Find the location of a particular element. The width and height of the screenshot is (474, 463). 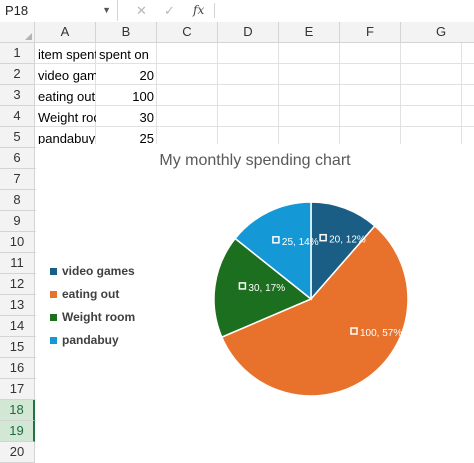

svg-text: 100, 57% is located at coordinates (381, 333).